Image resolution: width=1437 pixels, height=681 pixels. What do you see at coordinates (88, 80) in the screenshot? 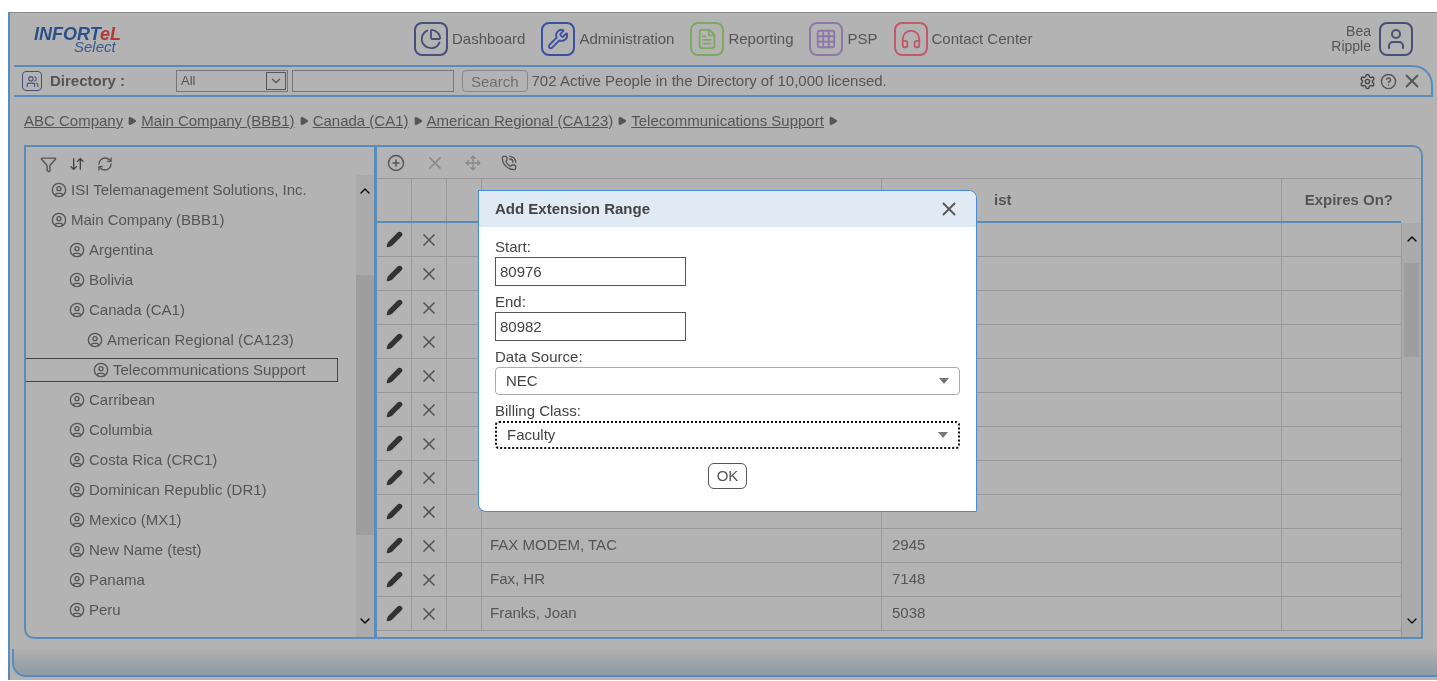
I see `directory-label: Directory :` at bounding box center [88, 80].